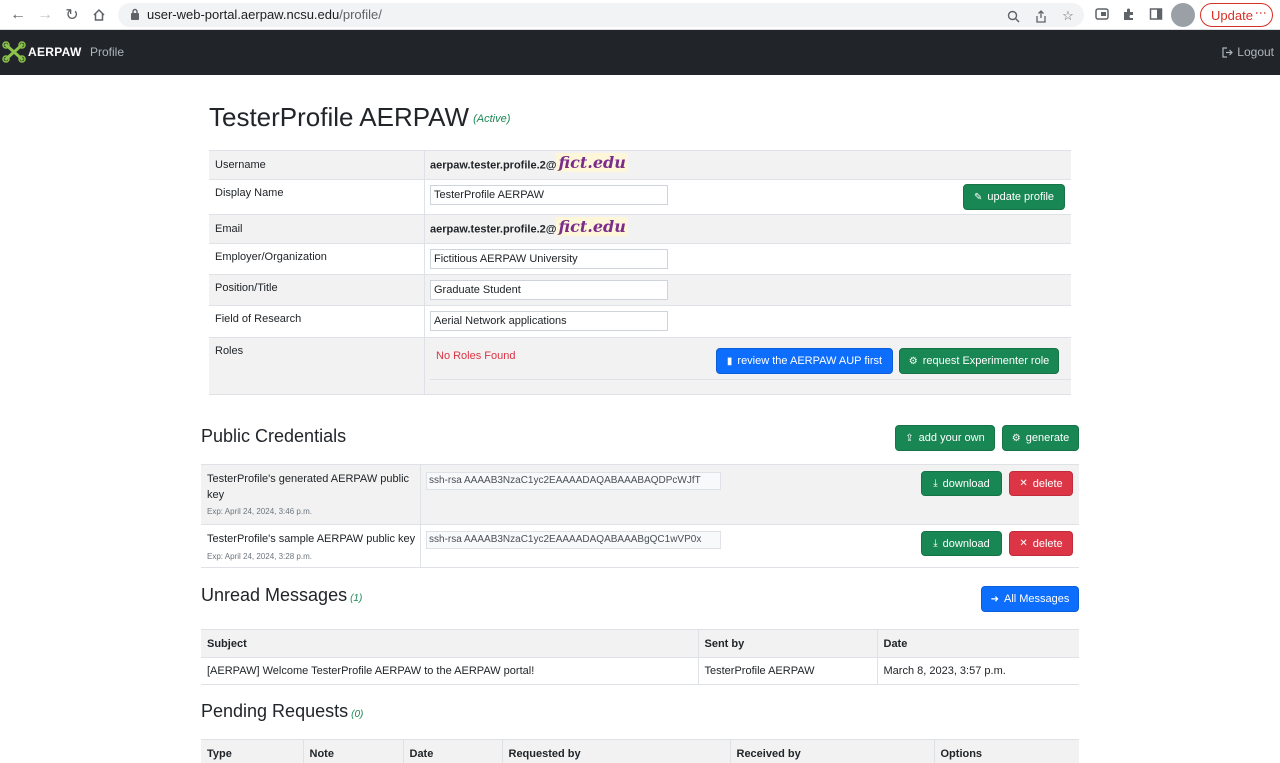 The height and width of the screenshot is (763, 1280). What do you see at coordinates (1041, 16) in the screenshot?
I see `share-icon` at bounding box center [1041, 16].